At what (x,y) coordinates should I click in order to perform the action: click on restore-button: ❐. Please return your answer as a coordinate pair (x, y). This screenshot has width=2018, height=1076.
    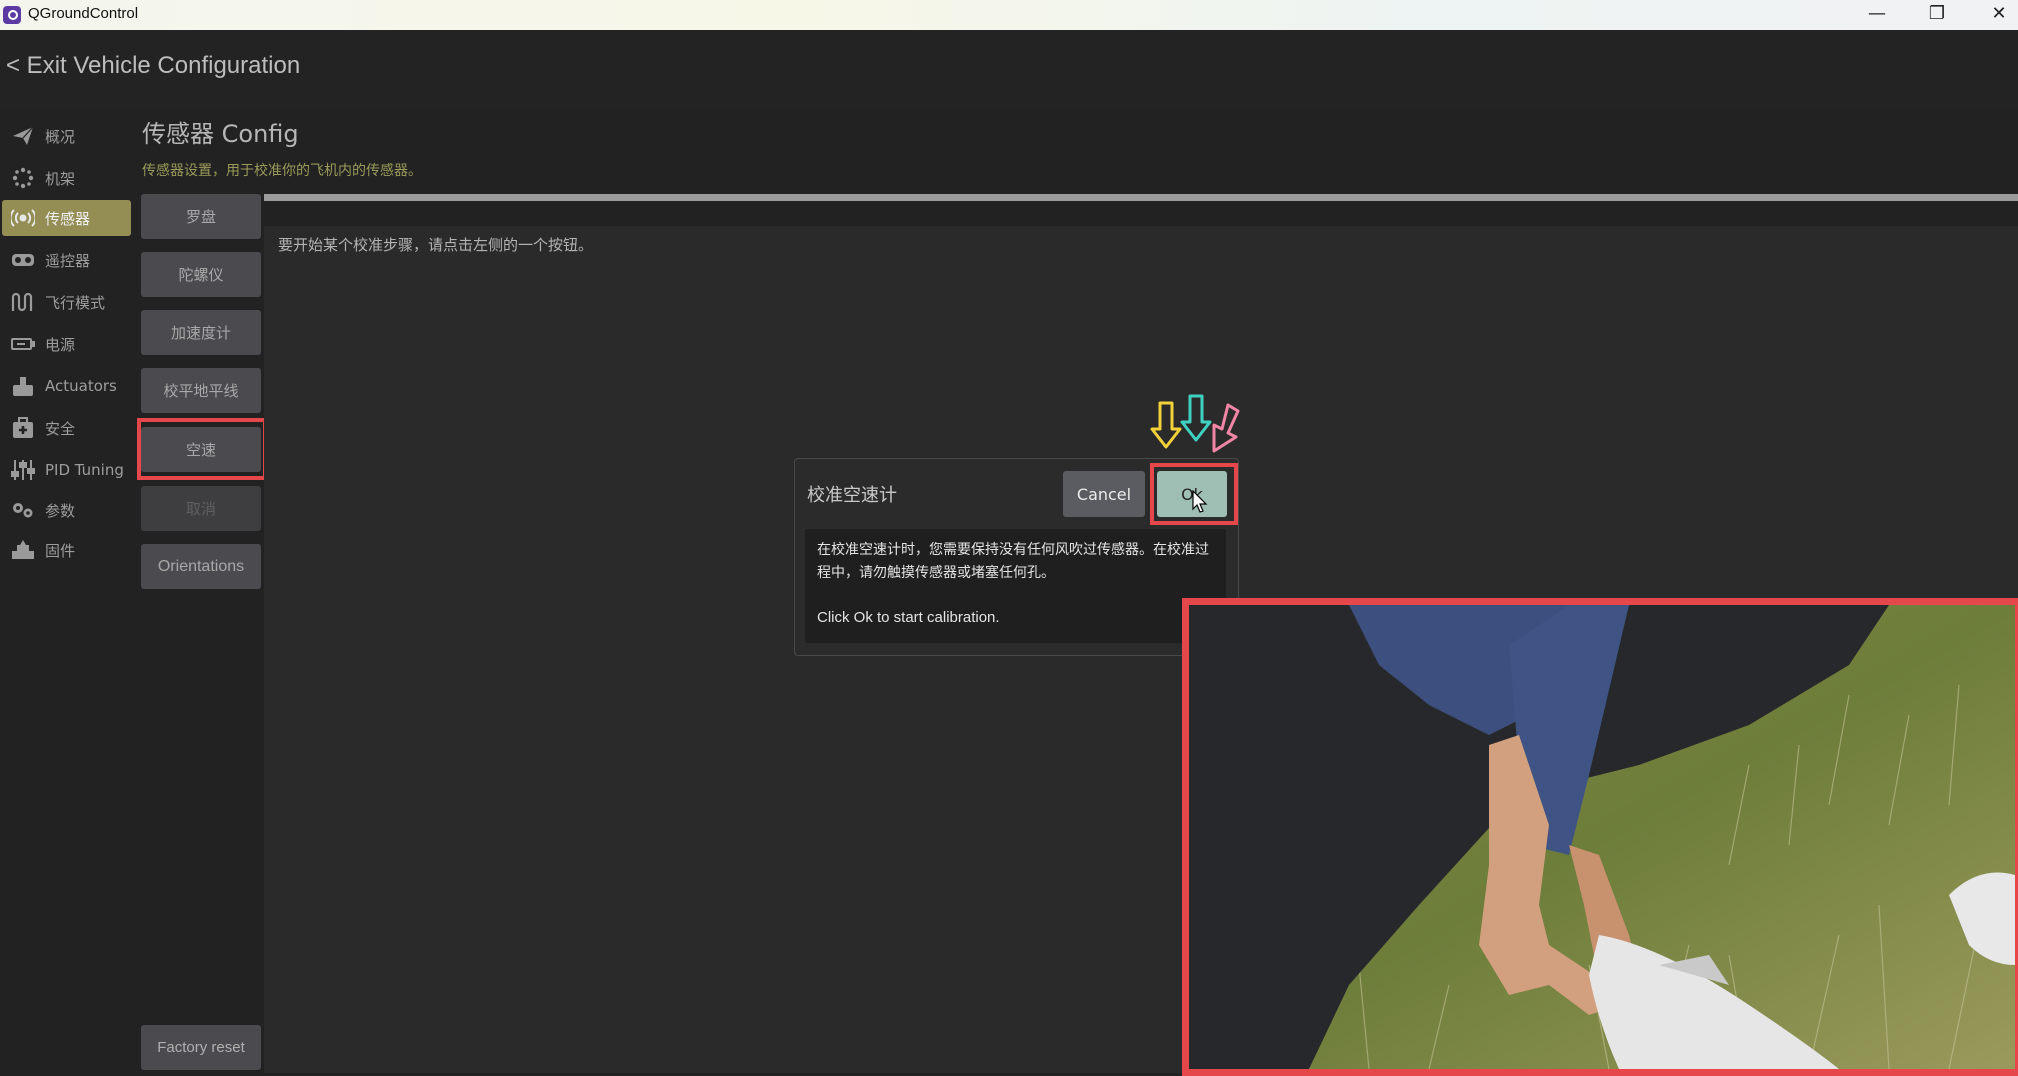
    Looking at the image, I should click on (1937, 13).